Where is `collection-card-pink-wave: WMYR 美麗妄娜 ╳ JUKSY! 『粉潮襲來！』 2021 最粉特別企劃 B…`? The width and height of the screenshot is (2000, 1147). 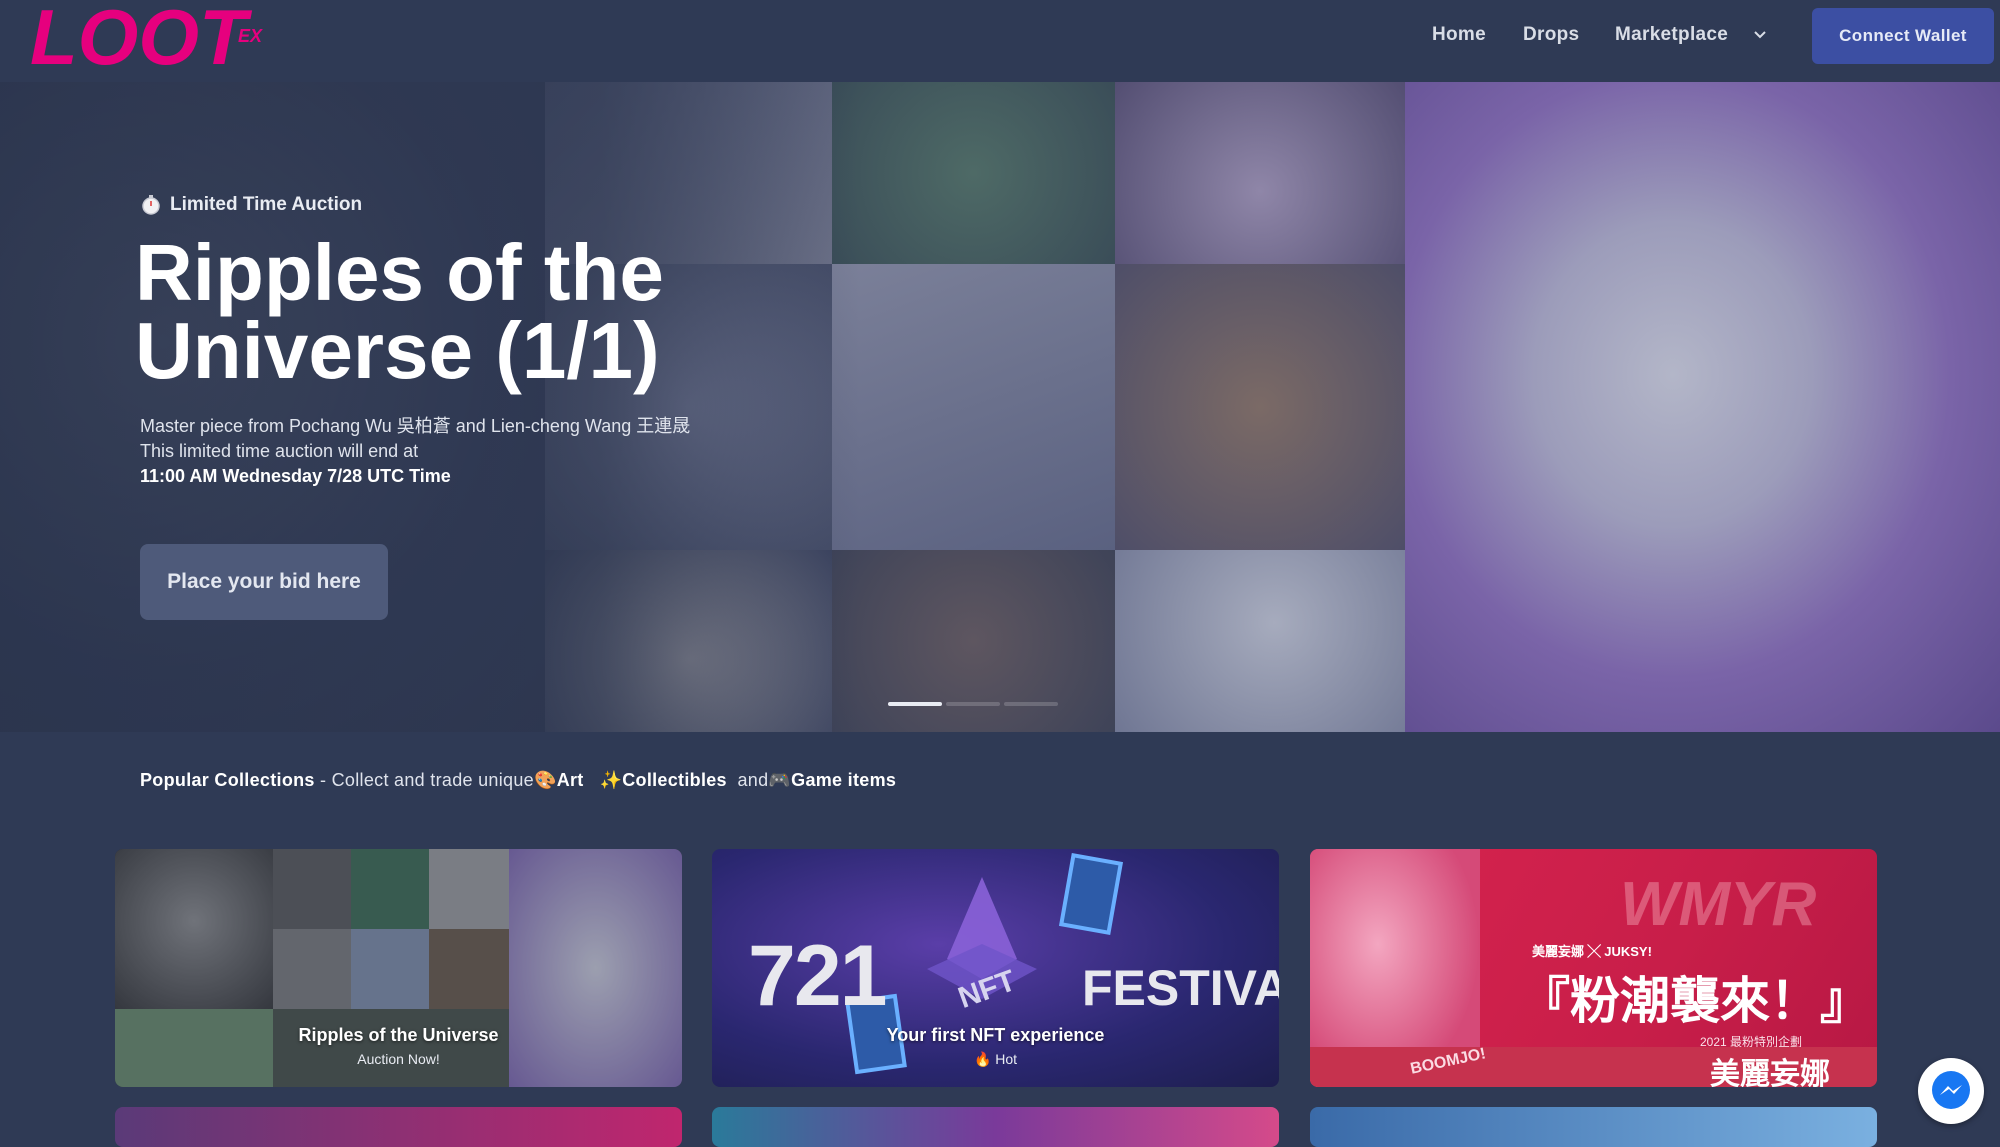 collection-card-pink-wave: WMYR 美麗妄娜 ╳ JUKSY! 『粉潮襲來！』 2021 最粉特別企劃 B… is located at coordinates (1593, 968).